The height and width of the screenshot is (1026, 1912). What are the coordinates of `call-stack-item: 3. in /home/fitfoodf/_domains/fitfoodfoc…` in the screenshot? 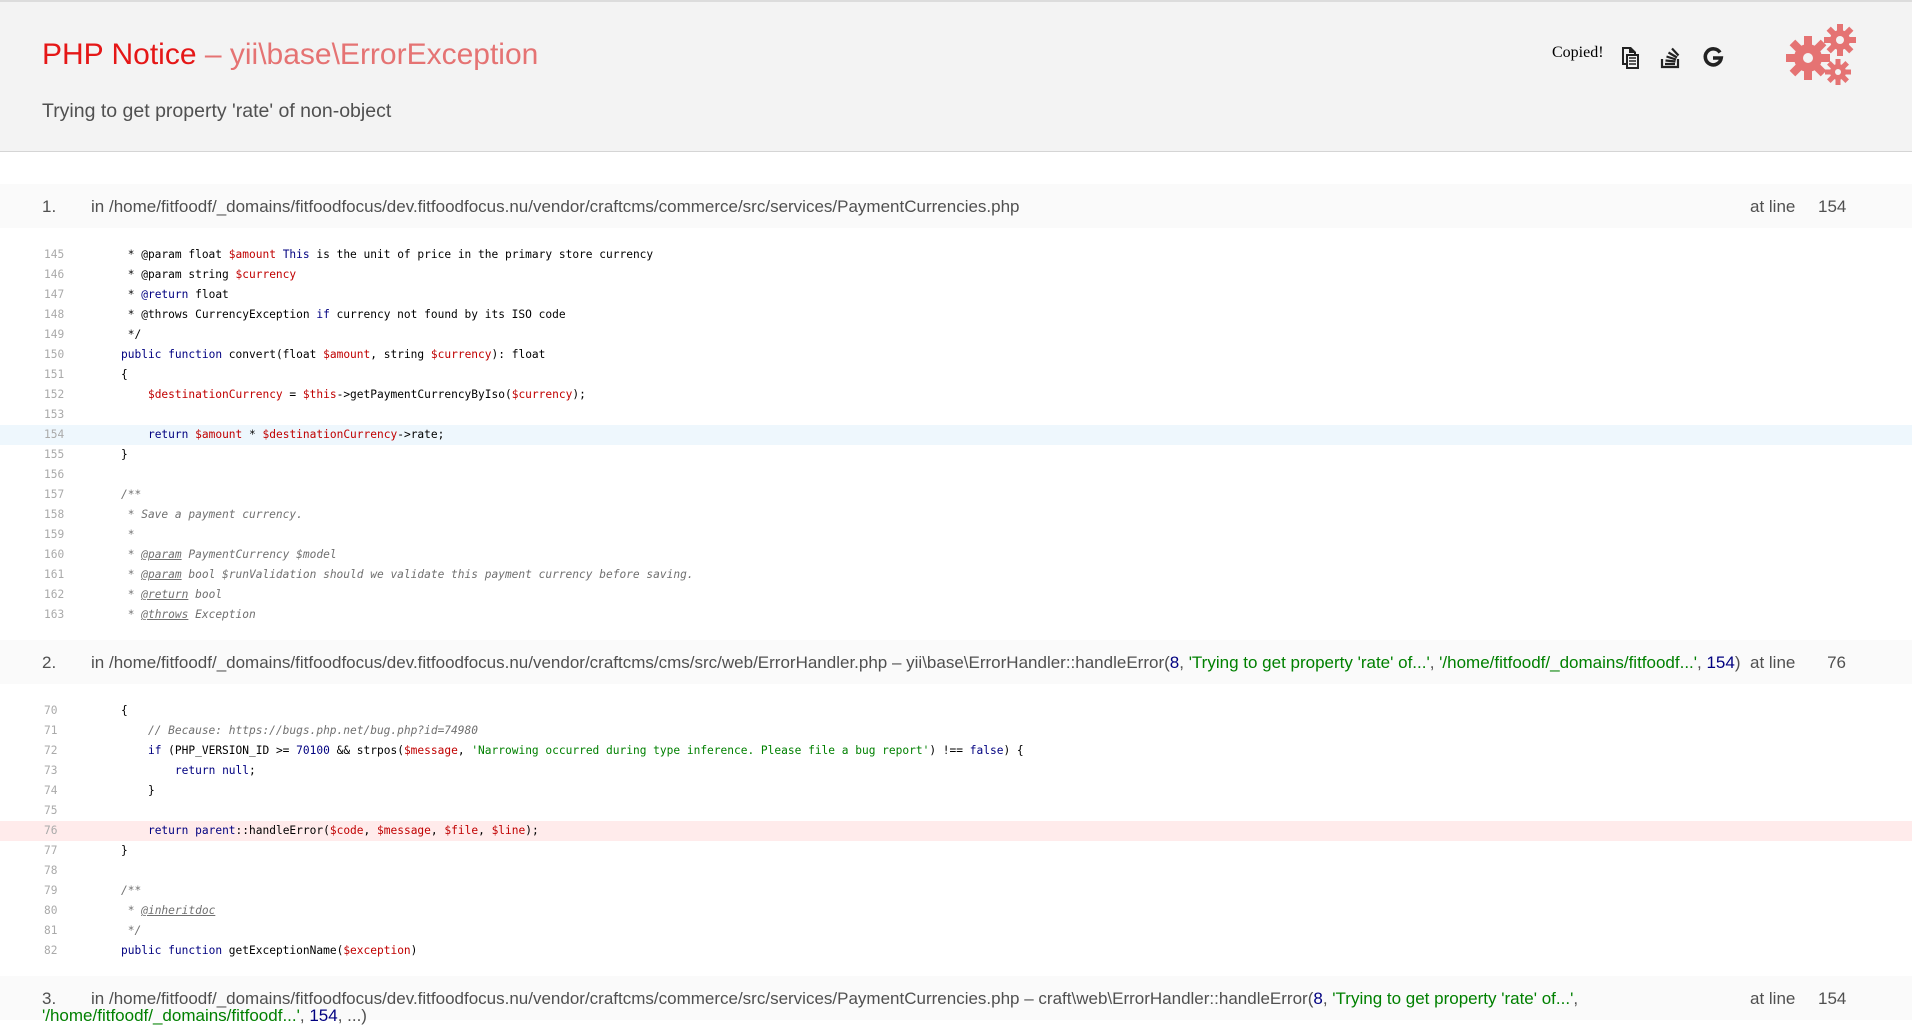 It's located at (956, 1000).